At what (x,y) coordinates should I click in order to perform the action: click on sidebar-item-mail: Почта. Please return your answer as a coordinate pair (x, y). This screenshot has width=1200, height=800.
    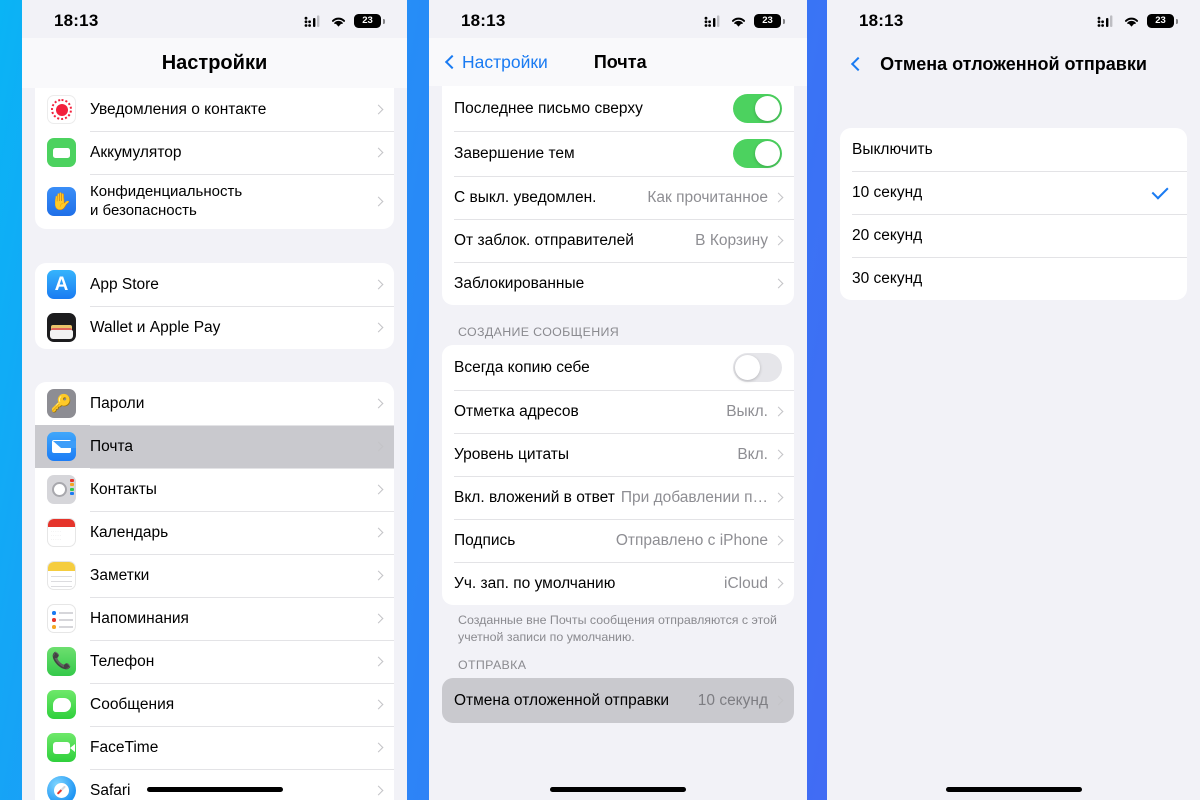
    Looking at the image, I should click on (214, 446).